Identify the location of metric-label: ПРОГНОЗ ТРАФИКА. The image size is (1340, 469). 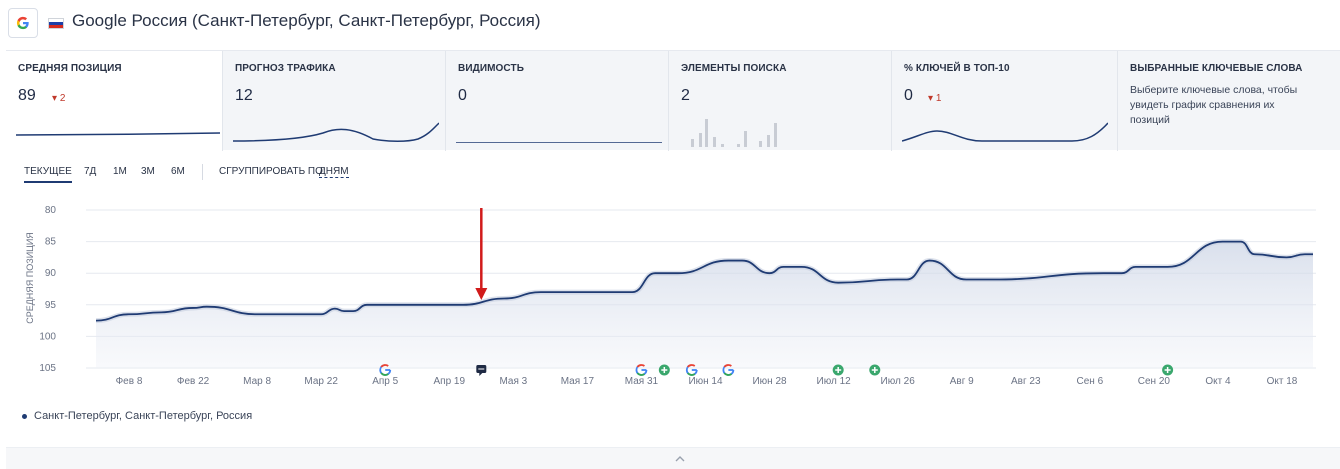
(285, 68).